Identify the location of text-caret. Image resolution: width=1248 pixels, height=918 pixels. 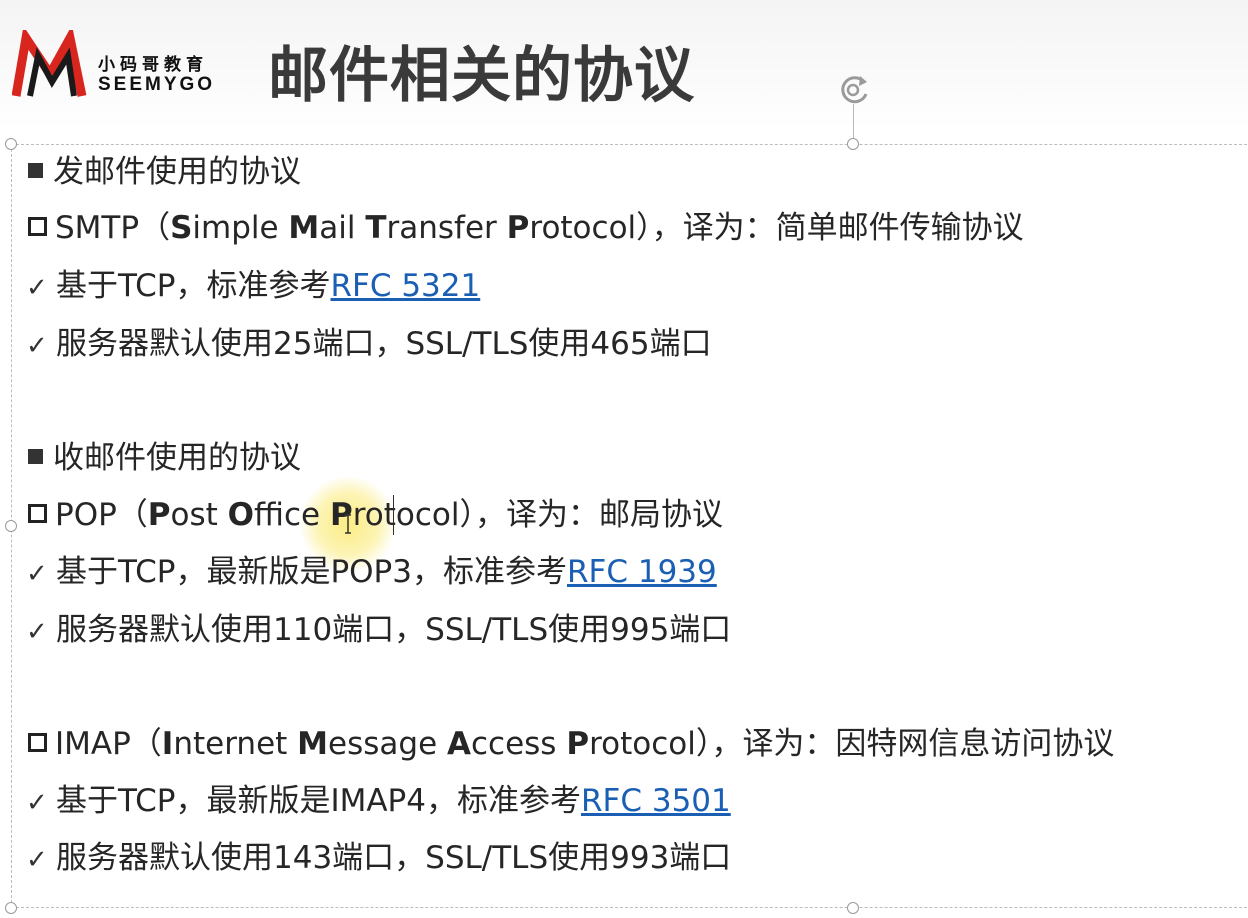
(393, 515).